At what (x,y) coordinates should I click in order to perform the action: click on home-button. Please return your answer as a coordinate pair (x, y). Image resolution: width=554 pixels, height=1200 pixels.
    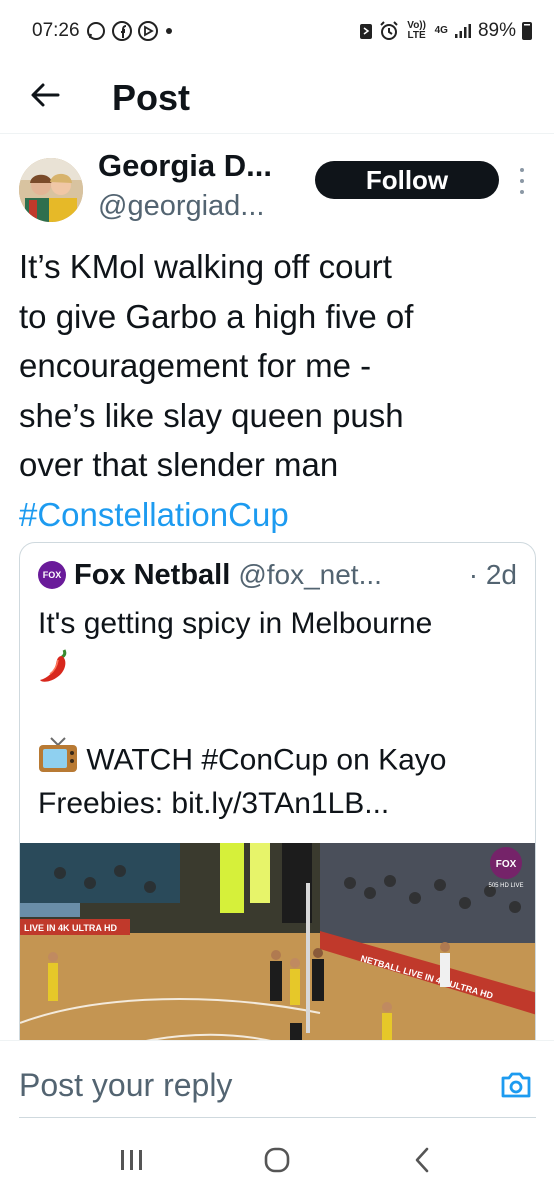
    Looking at the image, I should click on (277, 1162).